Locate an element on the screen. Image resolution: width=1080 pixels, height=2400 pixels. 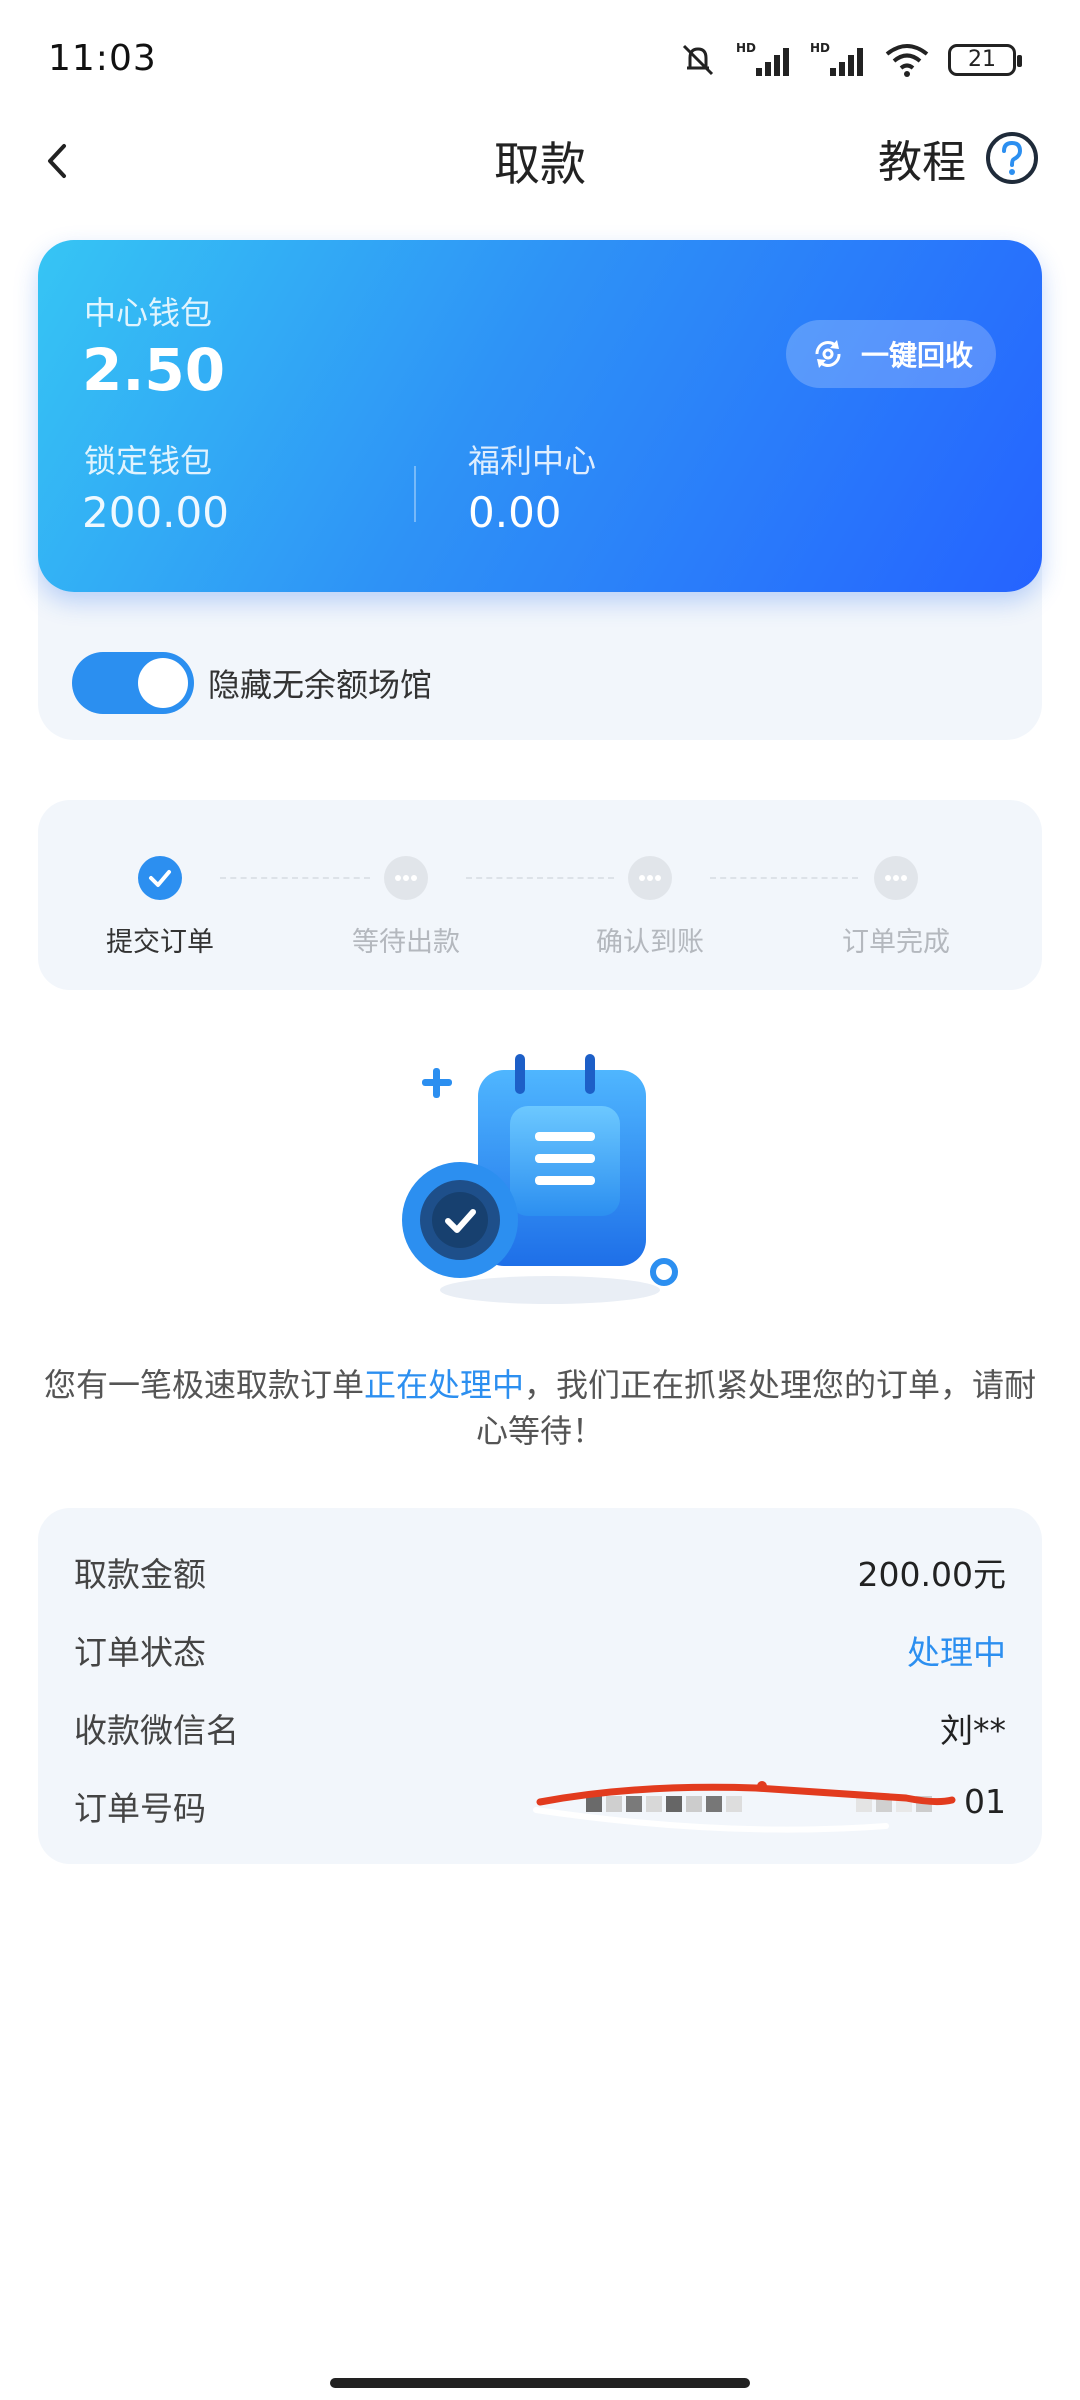
step-label: 确认到账 is located at coordinates (650, 942).